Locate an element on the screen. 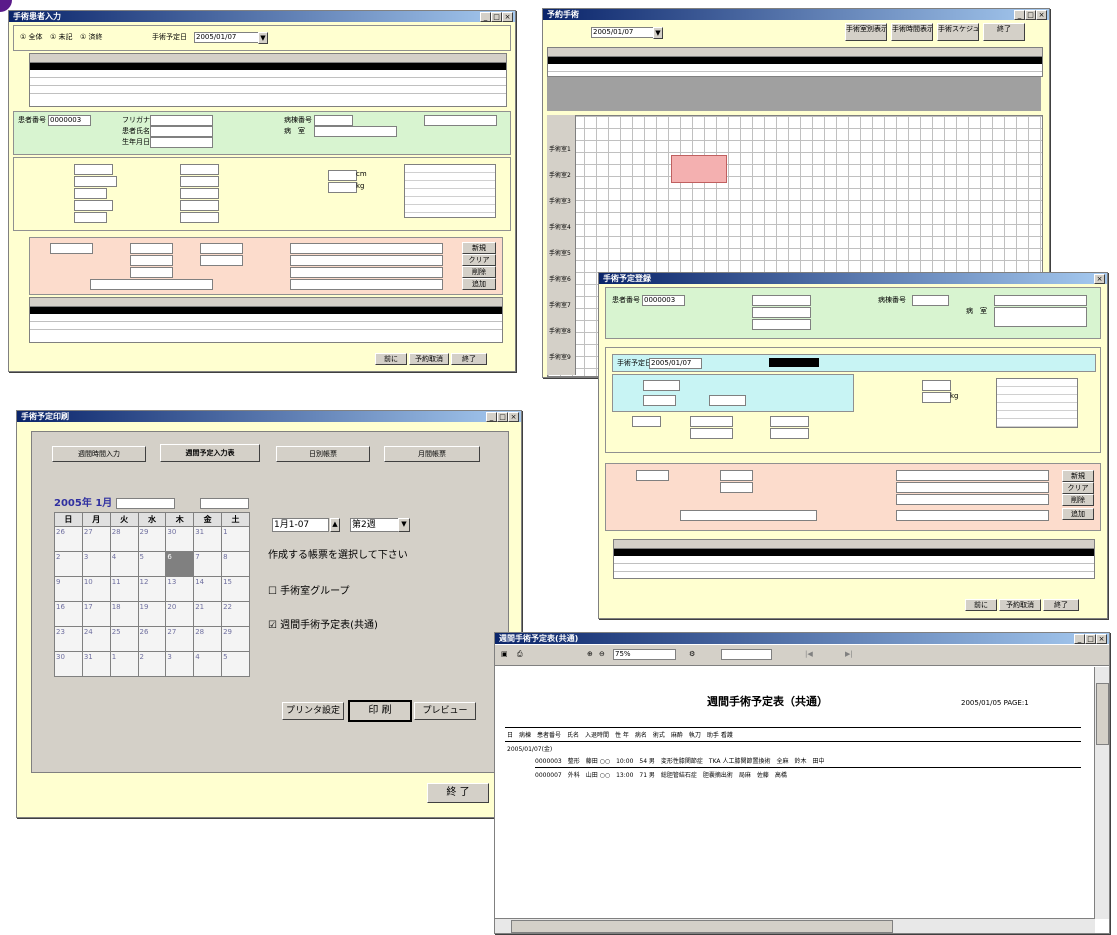  calendar-day: 12 is located at coordinates (152, 589).